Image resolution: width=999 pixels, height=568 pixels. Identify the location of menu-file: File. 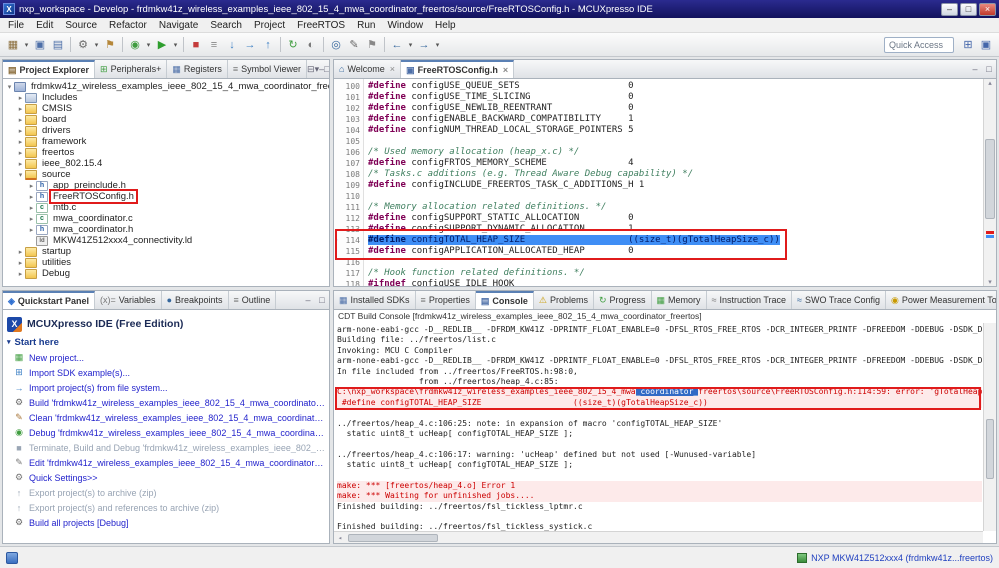
(16, 25).